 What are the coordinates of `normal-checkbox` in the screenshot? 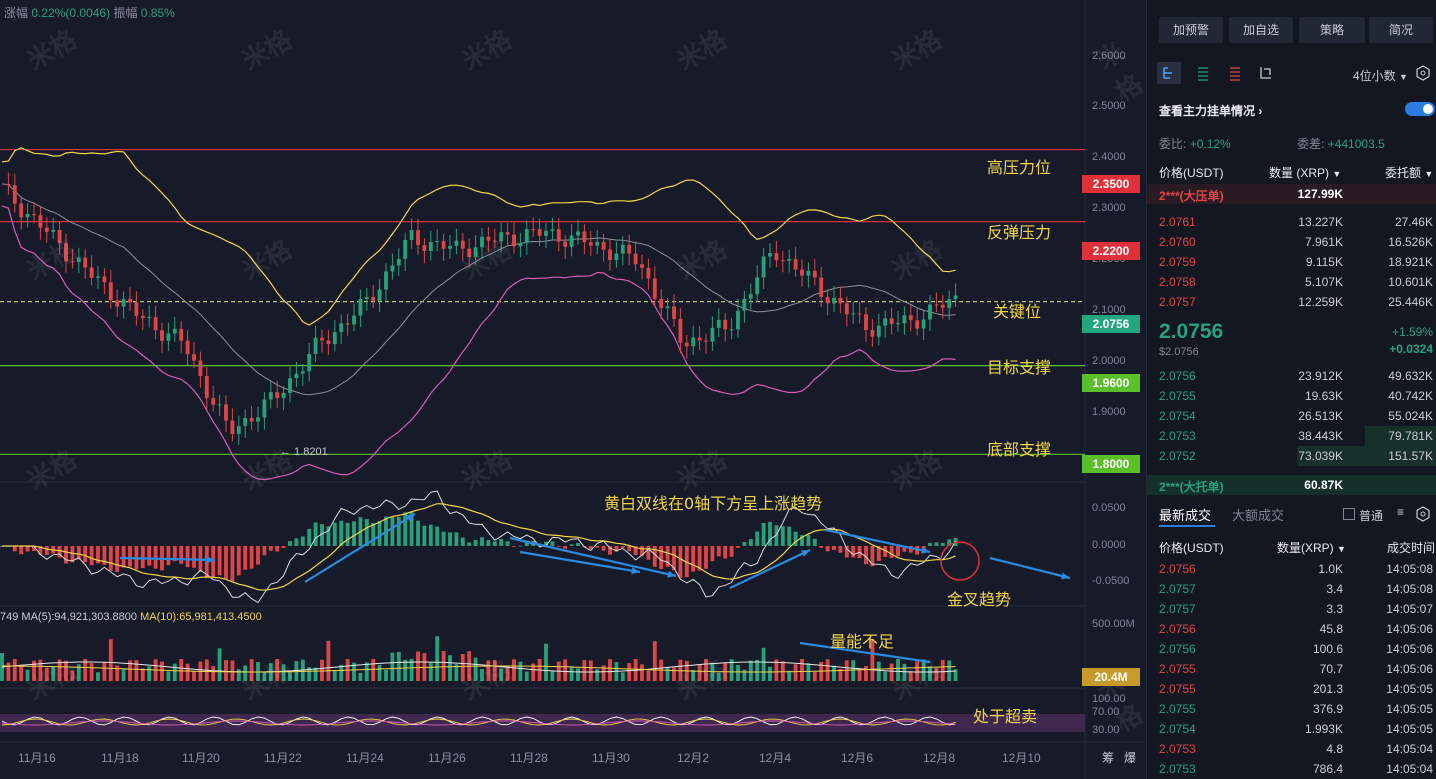 It's located at (1349, 514).